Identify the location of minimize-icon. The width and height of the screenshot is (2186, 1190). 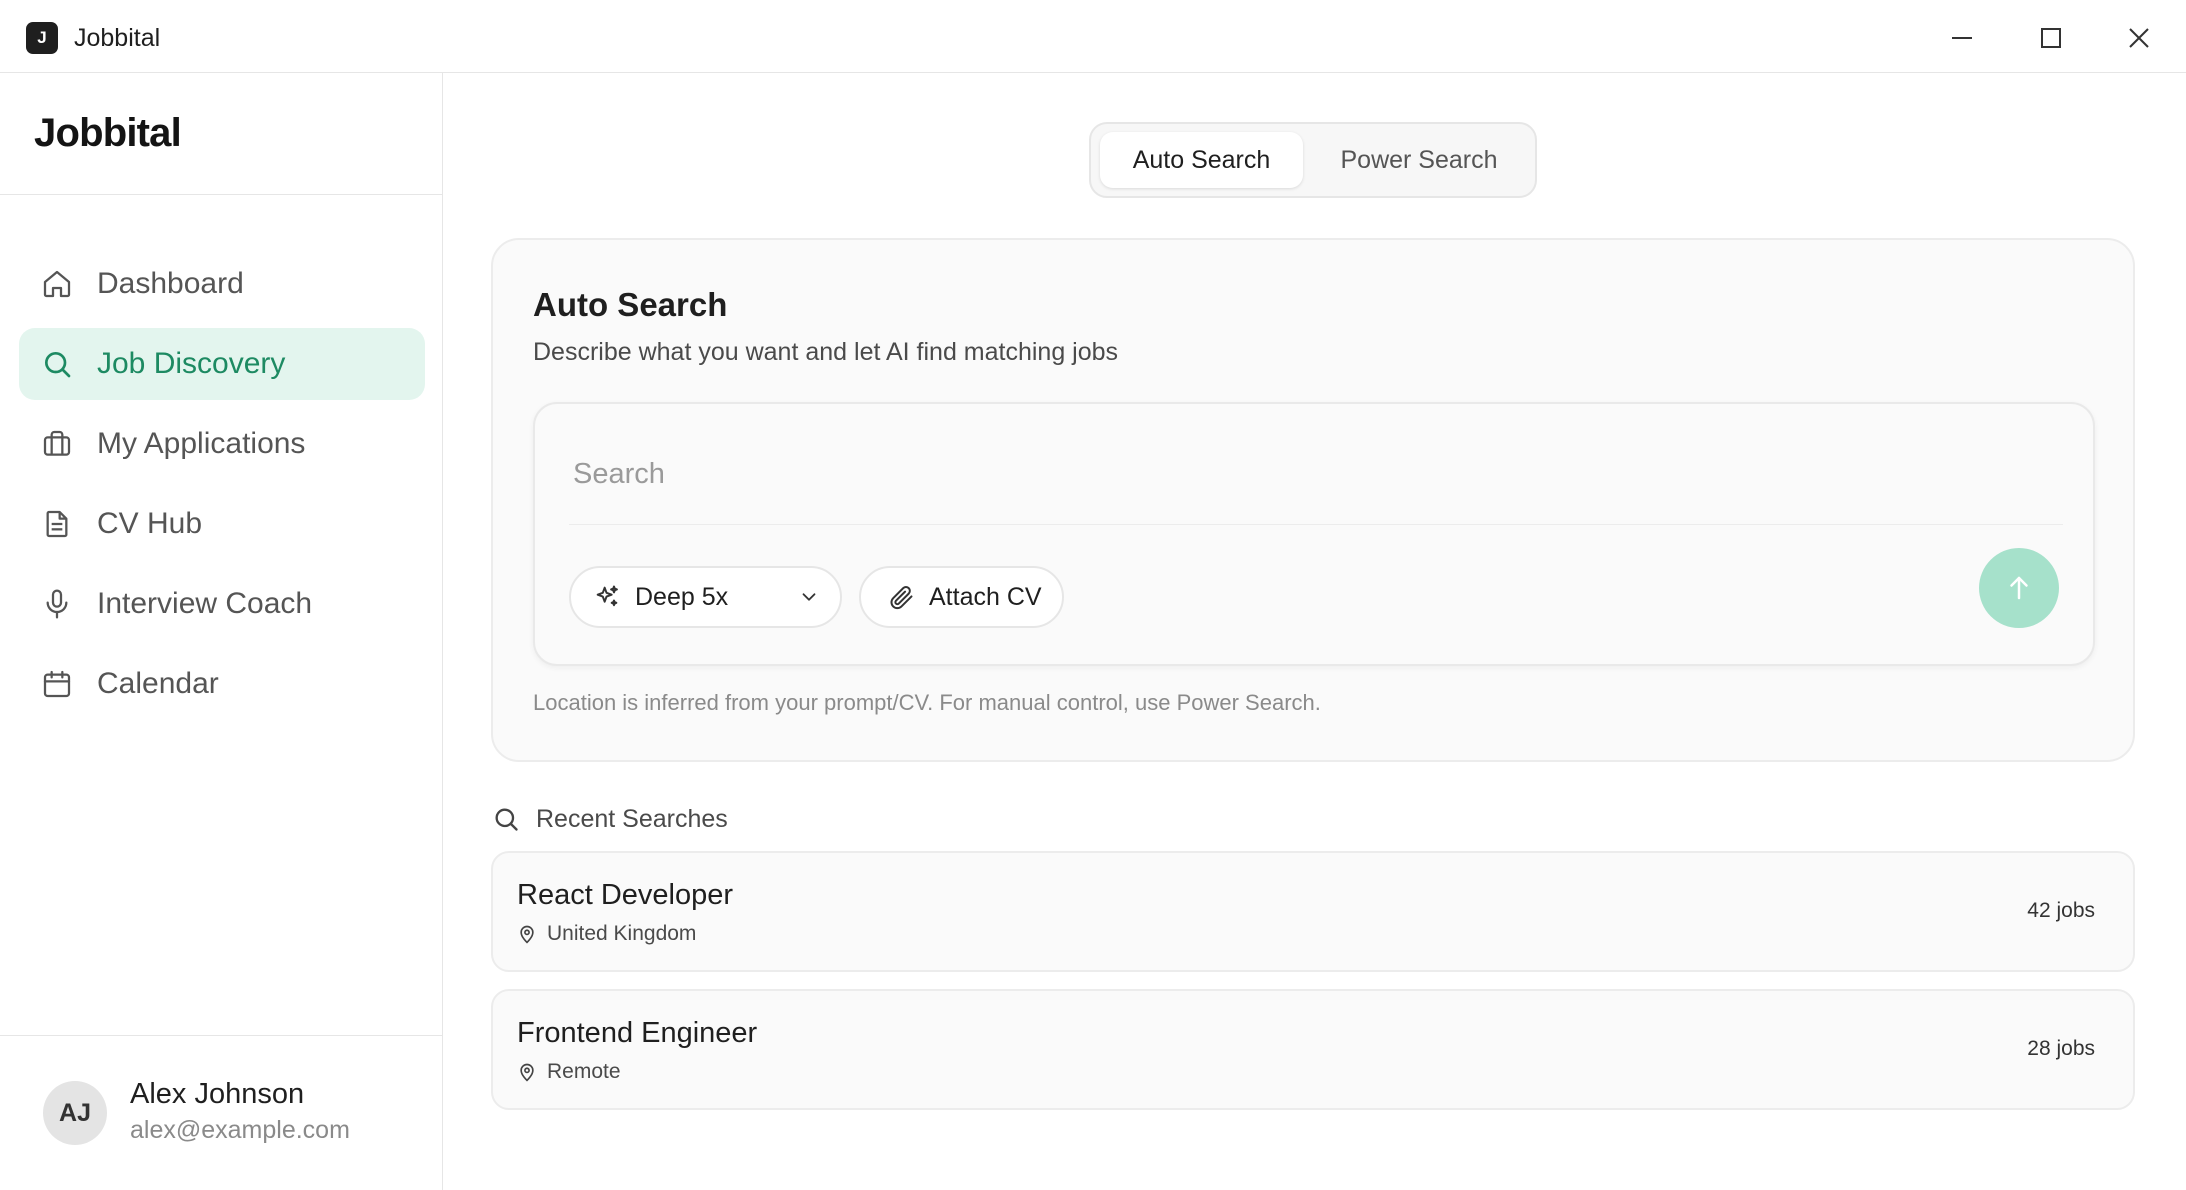
(1962, 38).